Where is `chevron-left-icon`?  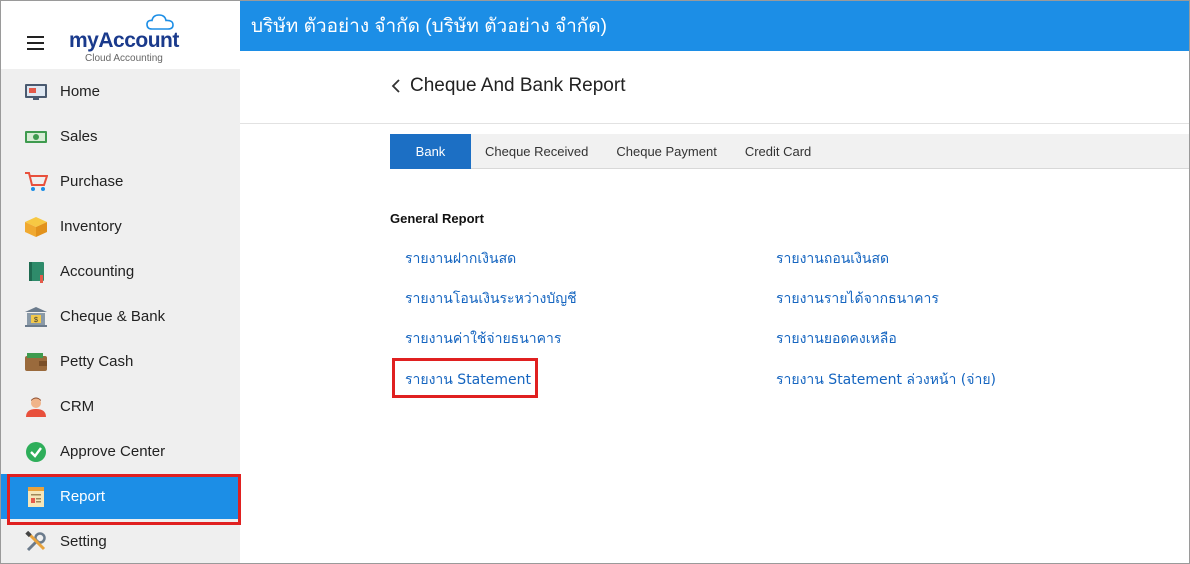
chevron-left-icon is located at coordinates (397, 86).